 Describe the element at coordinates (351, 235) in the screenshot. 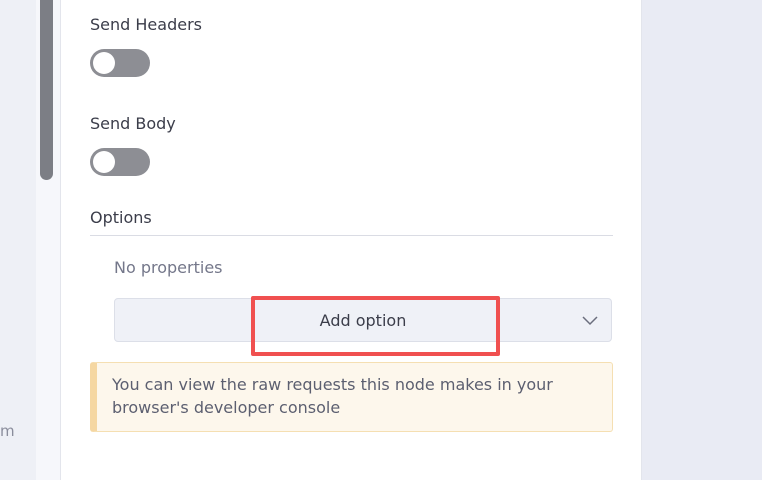

I see `options-divider` at that location.